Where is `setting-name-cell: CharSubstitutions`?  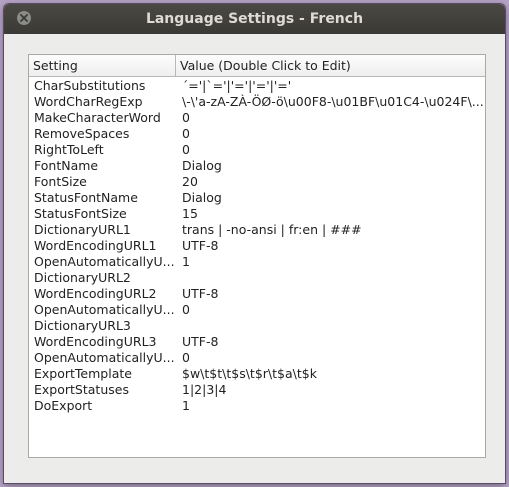 setting-name-cell: CharSubstitutions is located at coordinates (90, 85).